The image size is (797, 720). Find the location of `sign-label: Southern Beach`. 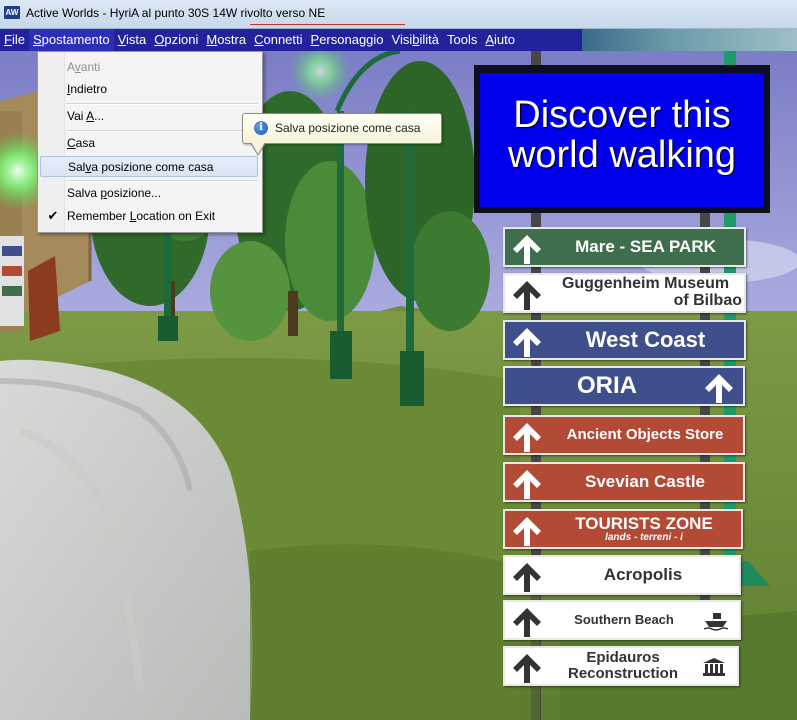

sign-label: Southern Beach is located at coordinates (624, 620).